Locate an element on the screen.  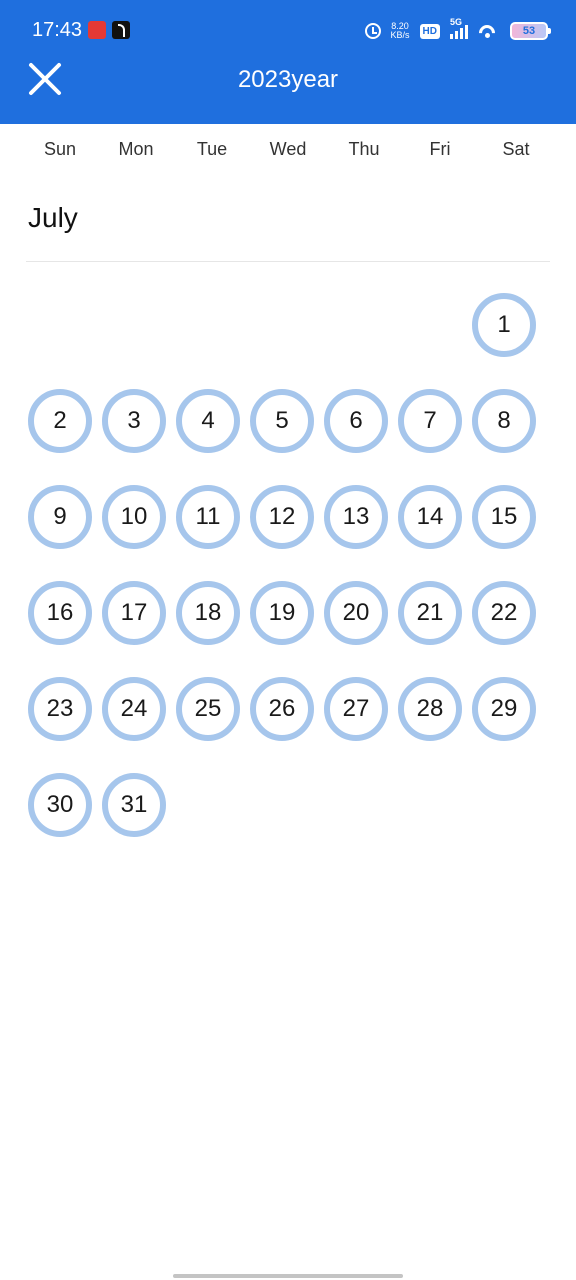
status-time: 17:43 is located at coordinates (57, 30).